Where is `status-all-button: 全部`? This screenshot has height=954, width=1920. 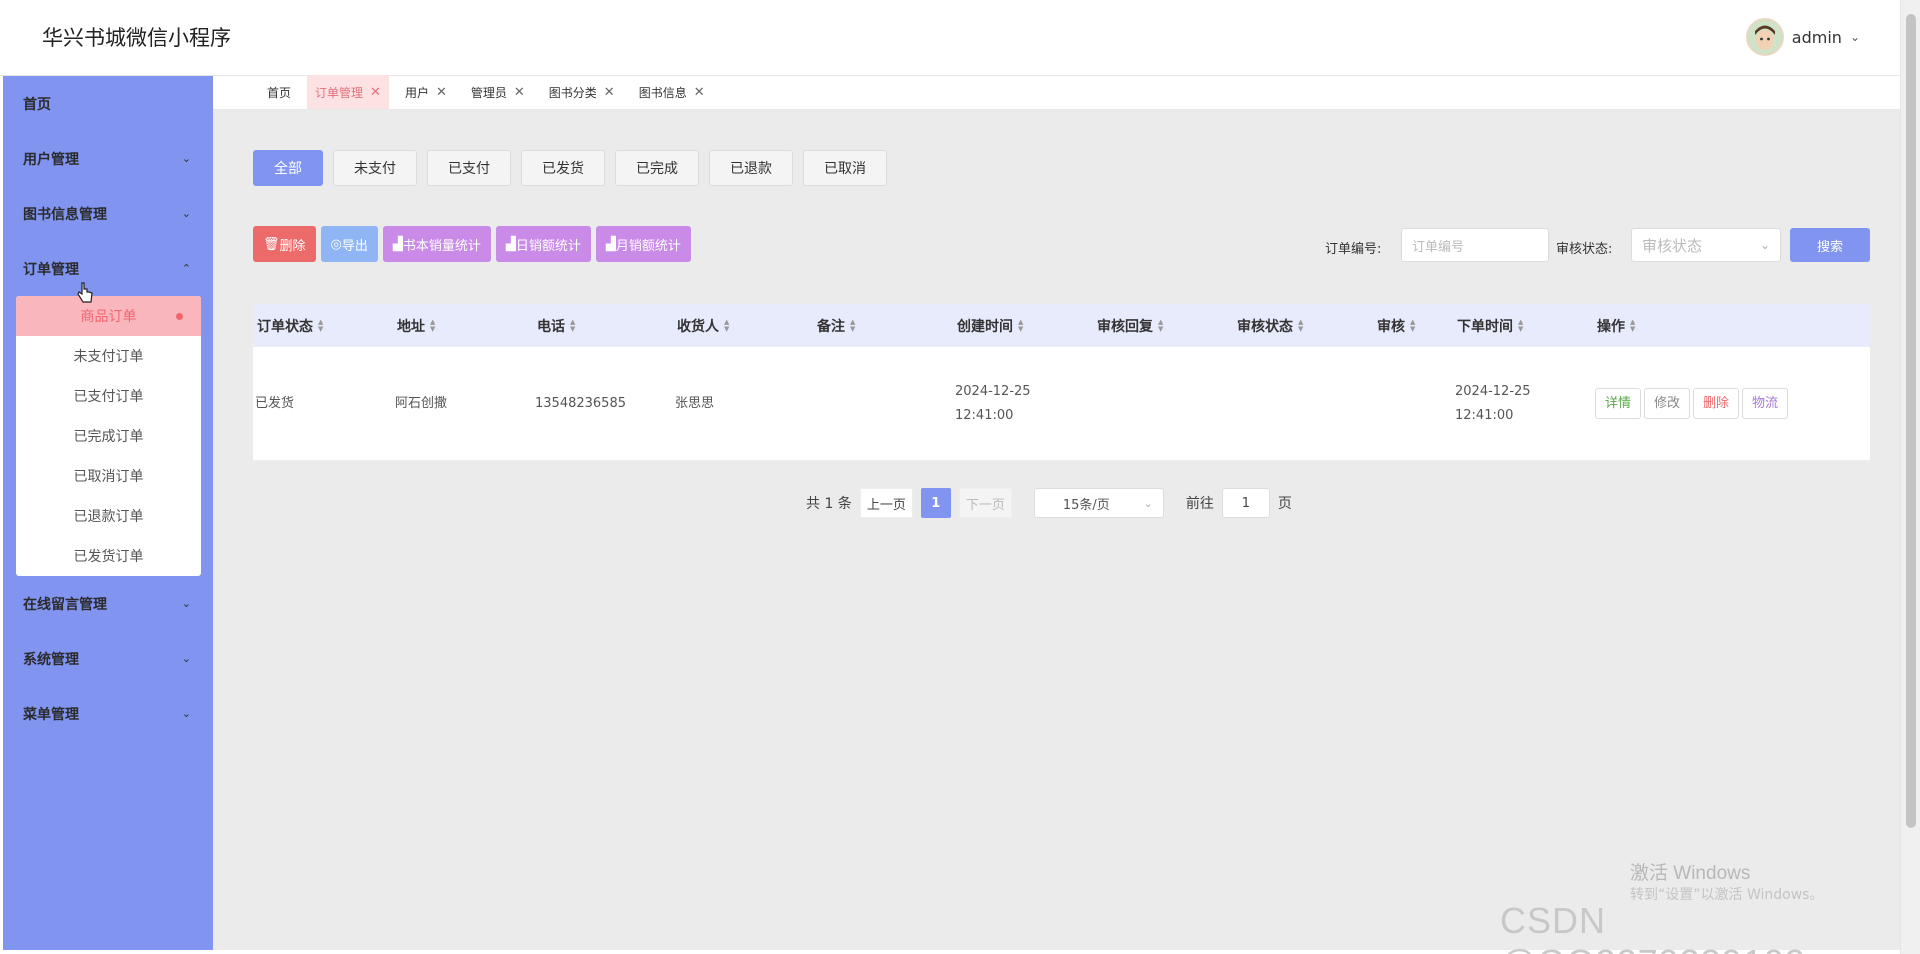 status-all-button: 全部 is located at coordinates (288, 168).